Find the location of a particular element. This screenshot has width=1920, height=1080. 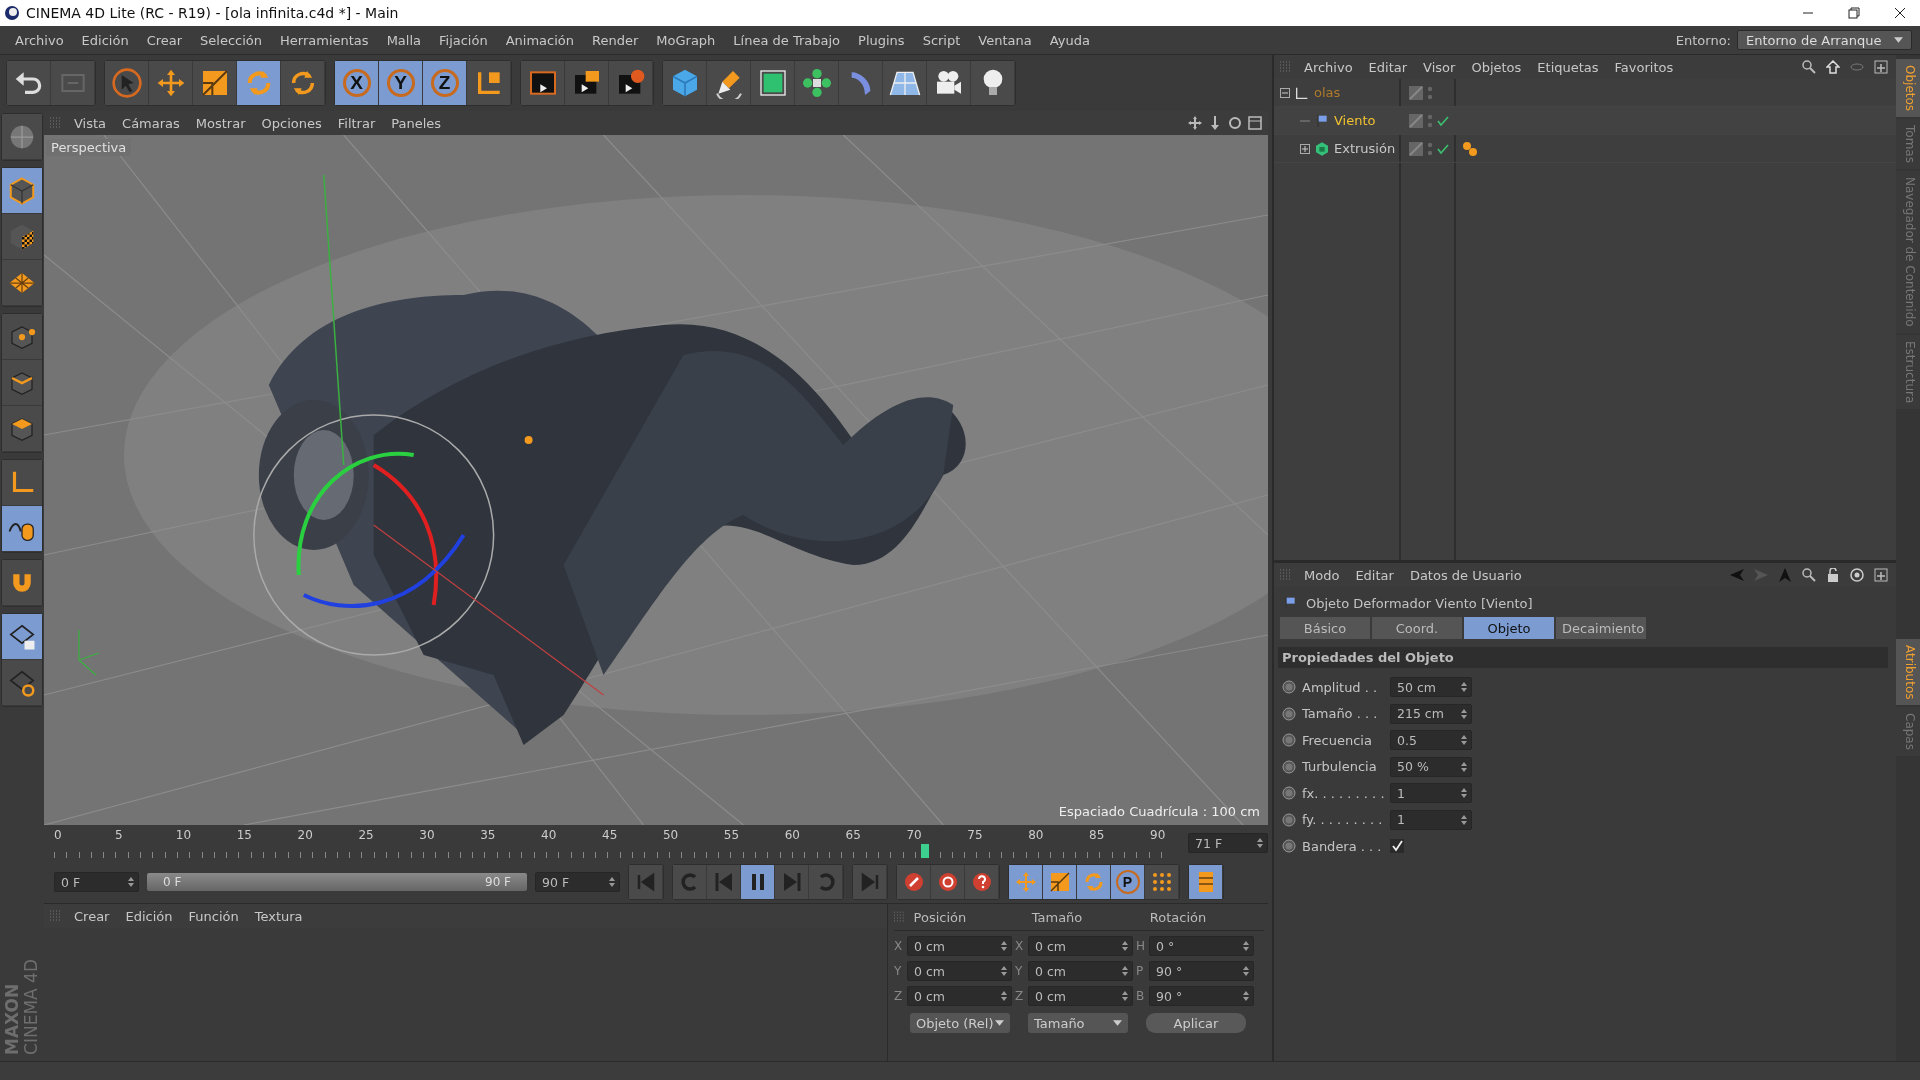

lock-workplane-button is located at coordinates (22, 637).